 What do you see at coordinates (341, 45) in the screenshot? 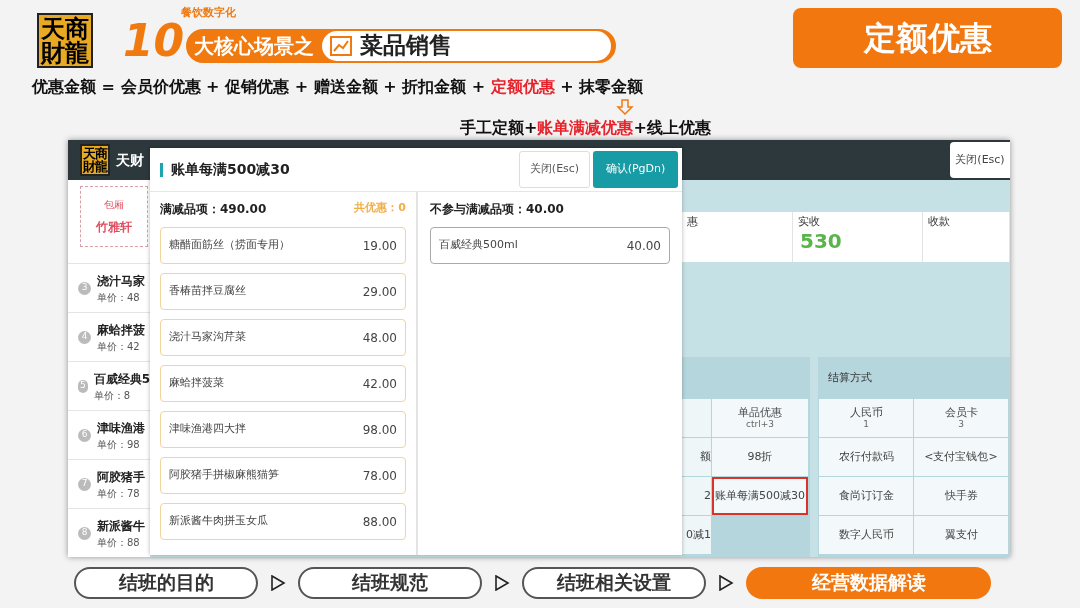
I see `chart-icon` at bounding box center [341, 45].